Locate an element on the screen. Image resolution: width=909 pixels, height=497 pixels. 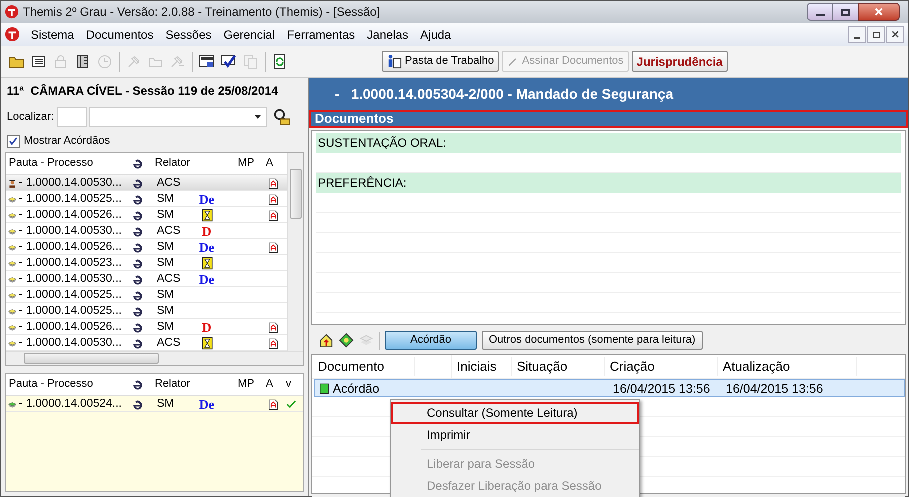
mdi-minimize-button is located at coordinates (857, 34).